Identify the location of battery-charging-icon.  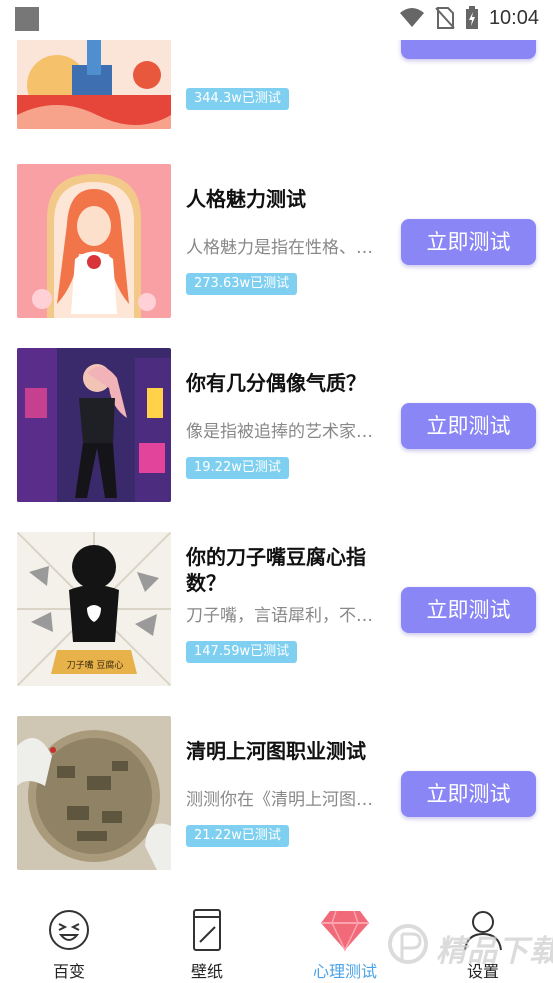
(471, 17).